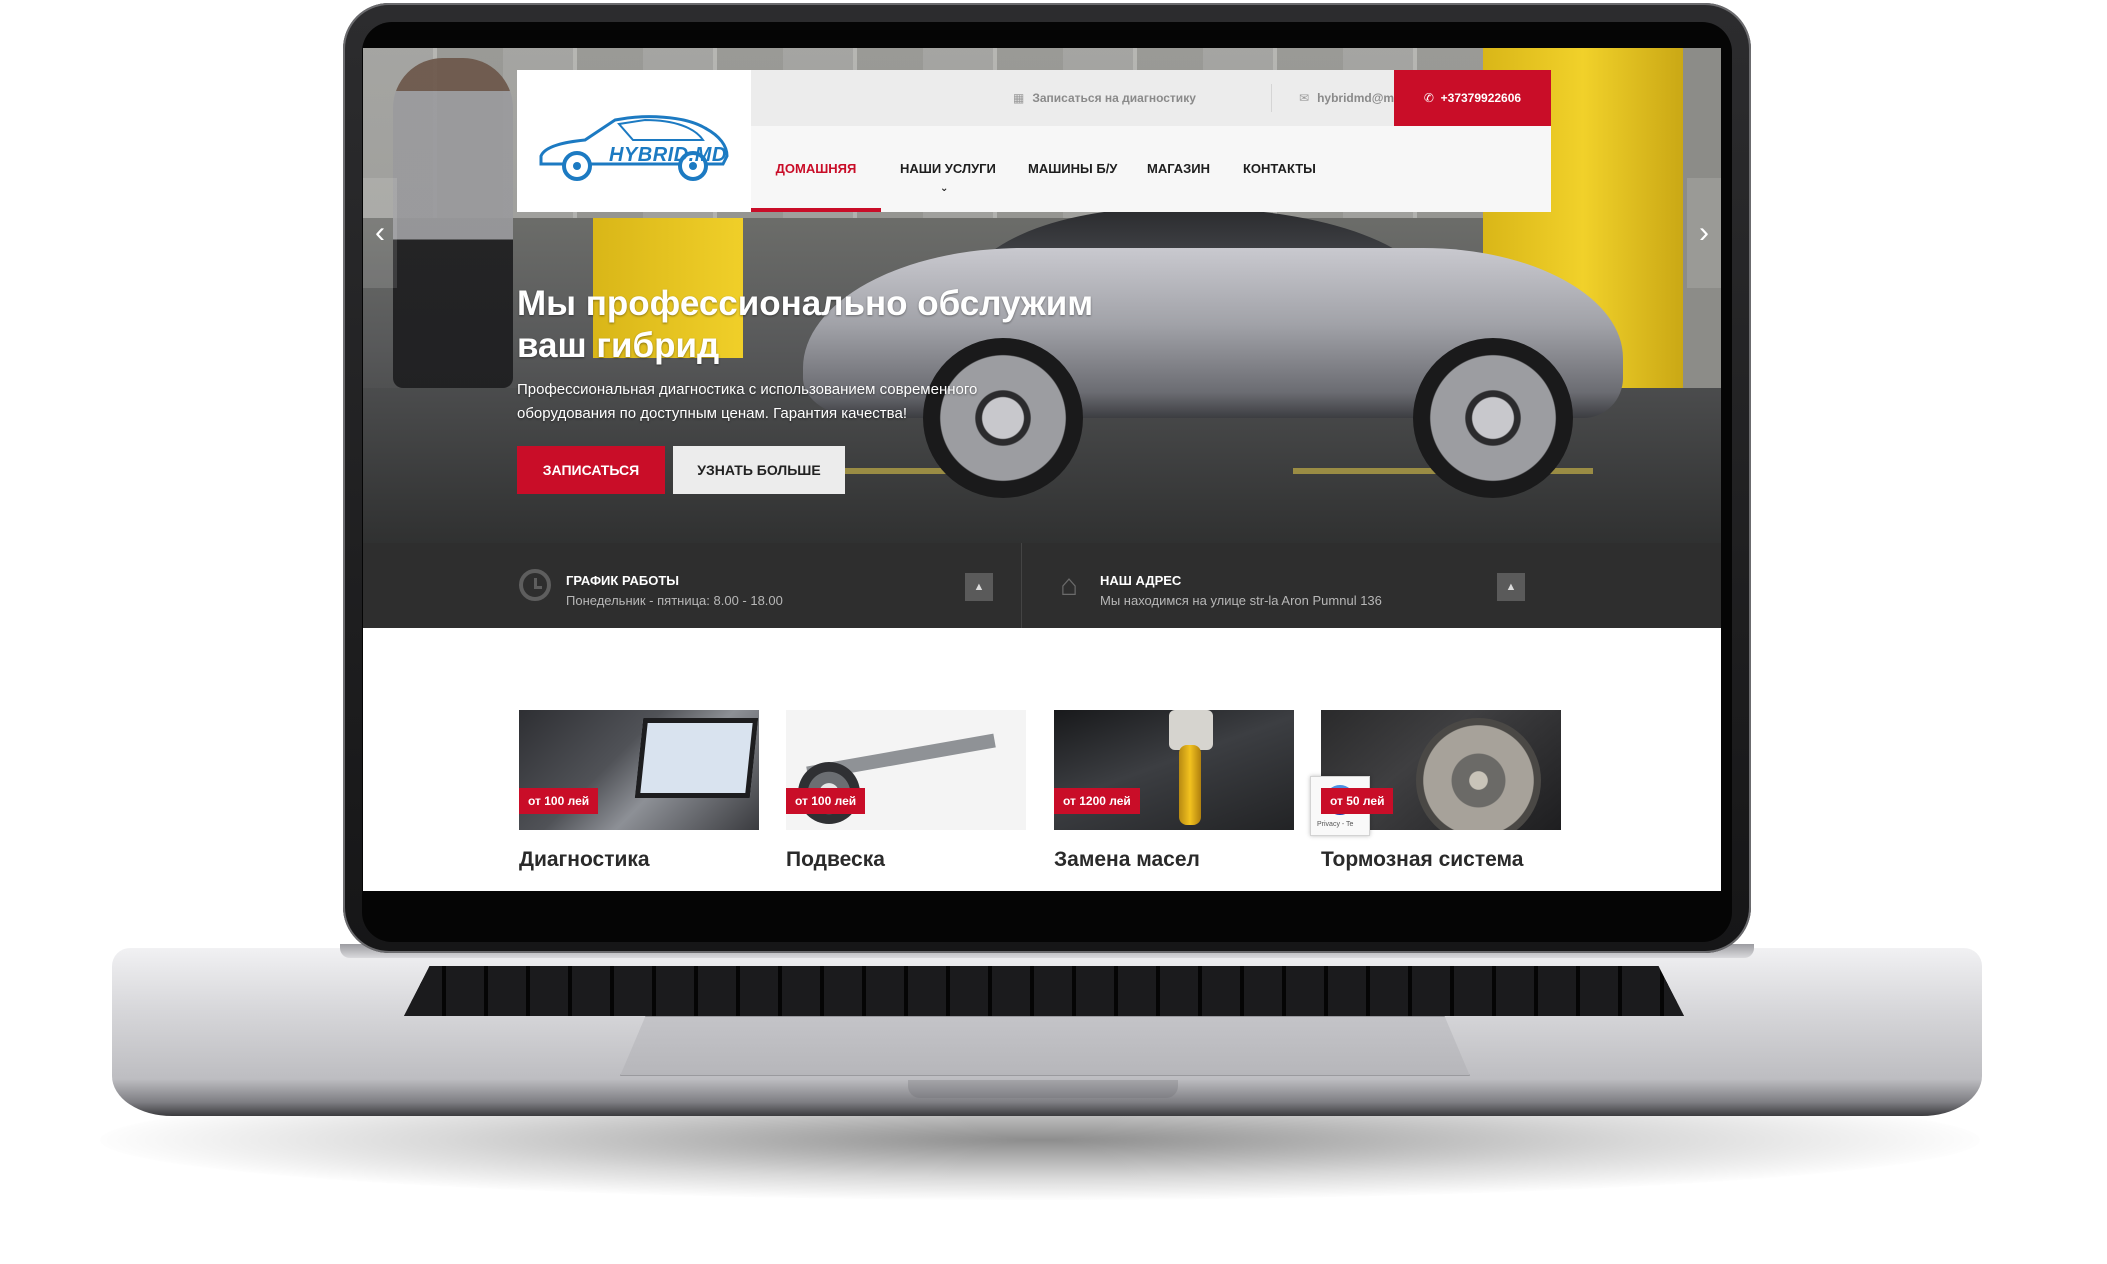 The image size is (2107, 1264). What do you see at coordinates (1335, 824) in the screenshot?
I see `recaptcha-label: Privacy - Te` at bounding box center [1335, 824].